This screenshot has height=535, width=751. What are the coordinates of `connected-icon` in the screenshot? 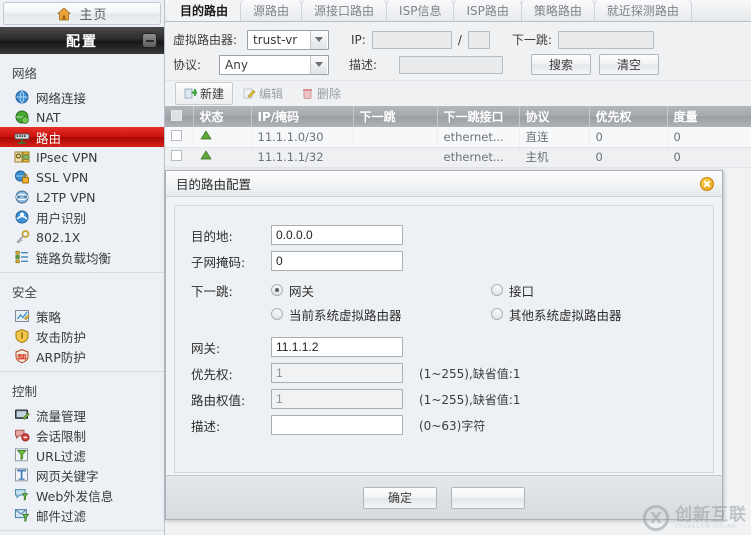 It's located at (205, 135).